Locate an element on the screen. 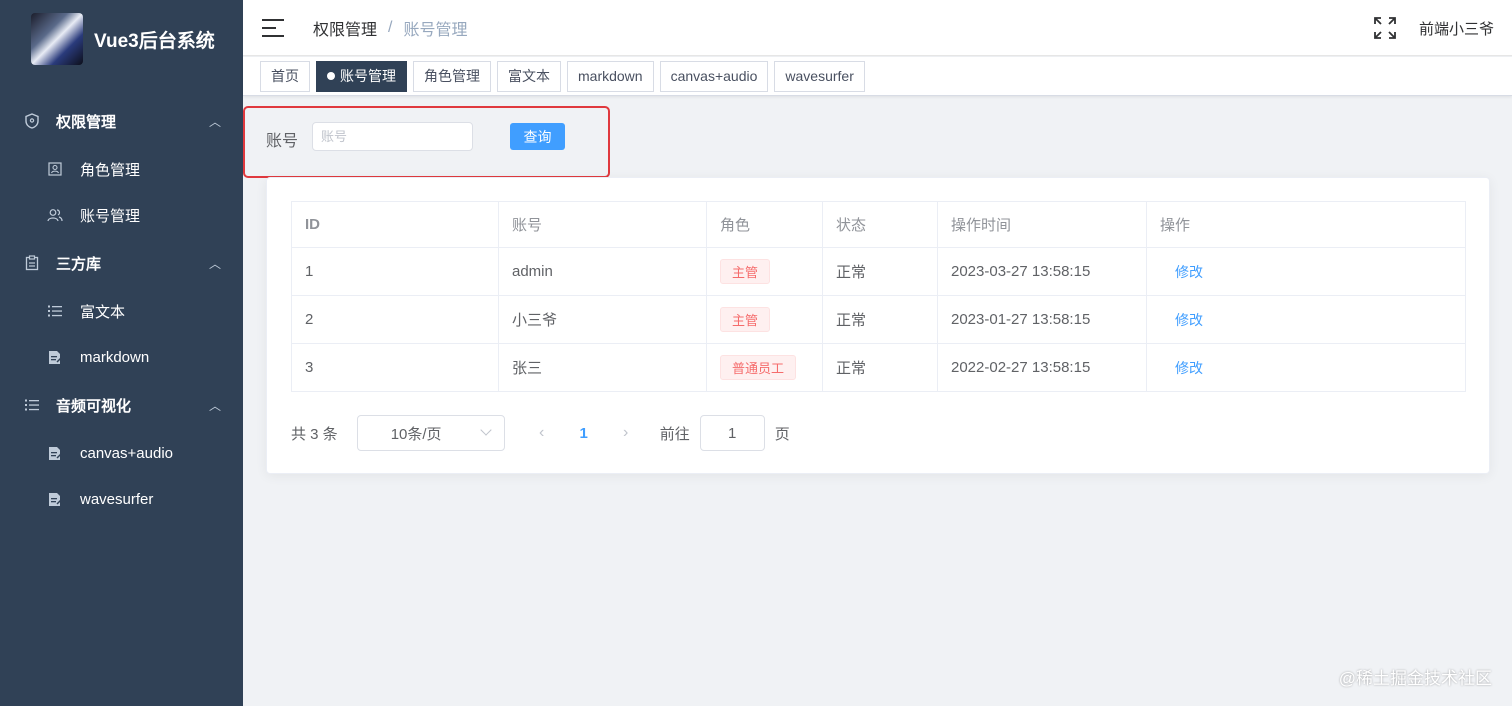  header-right: 前端小三爷 is located at coordinates (1433, 28).